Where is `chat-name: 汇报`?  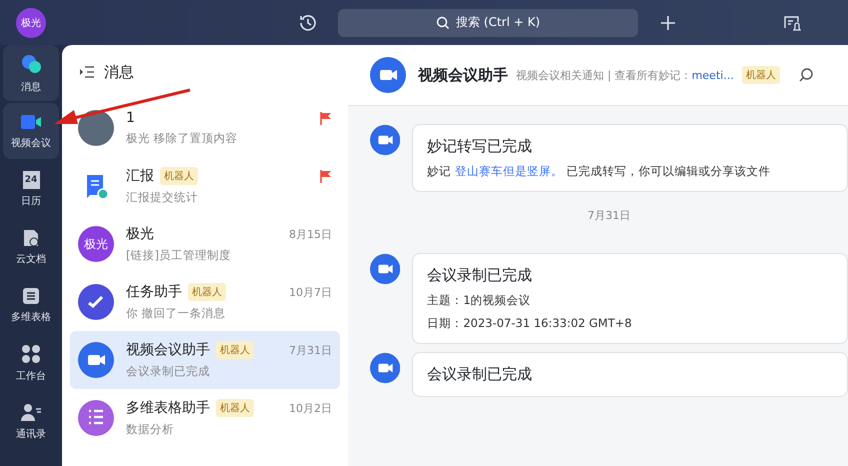 chat-name: 汇报 is located at coordinates (140, 176).